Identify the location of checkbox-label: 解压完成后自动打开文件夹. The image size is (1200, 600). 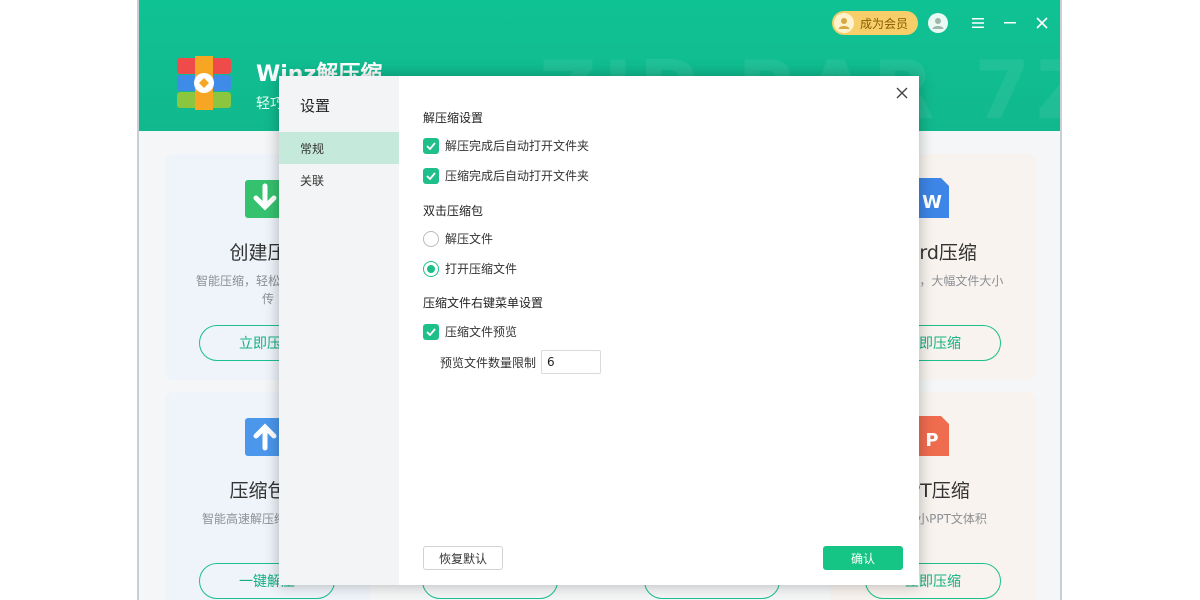
(517, 146).